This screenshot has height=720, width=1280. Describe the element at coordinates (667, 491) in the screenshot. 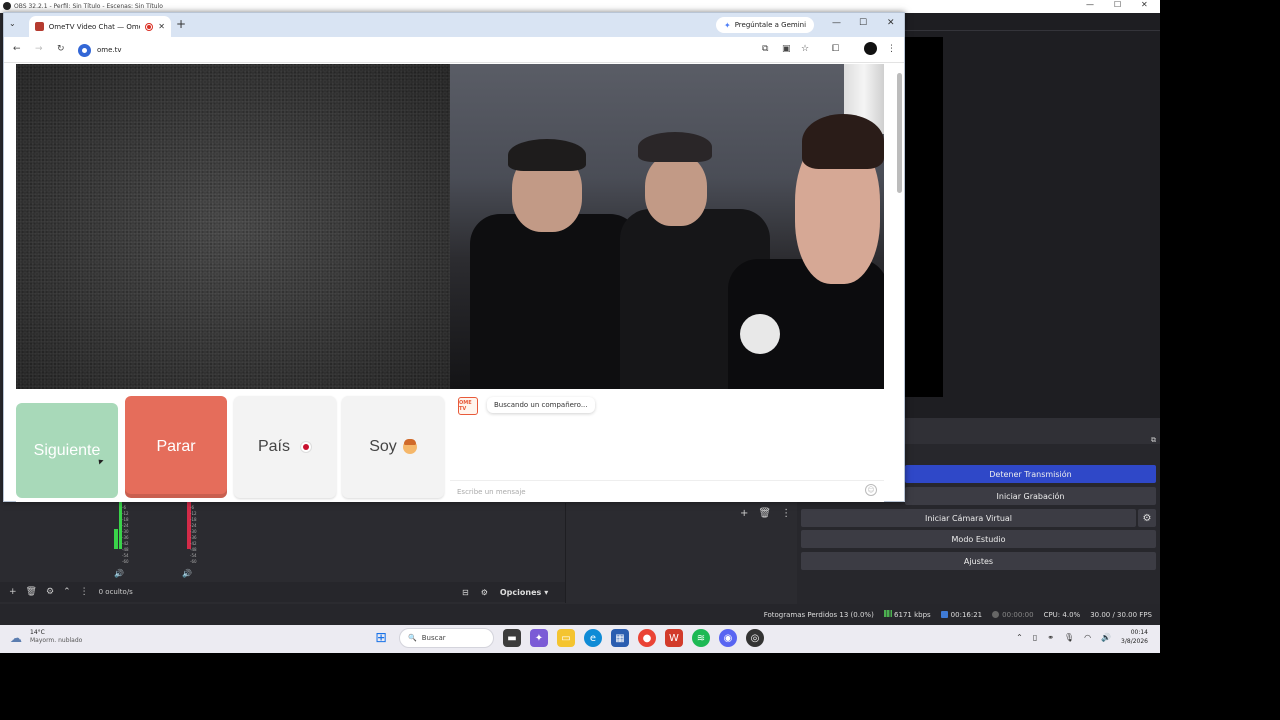

I see `message-input: Escribe un mensaje` at that location.